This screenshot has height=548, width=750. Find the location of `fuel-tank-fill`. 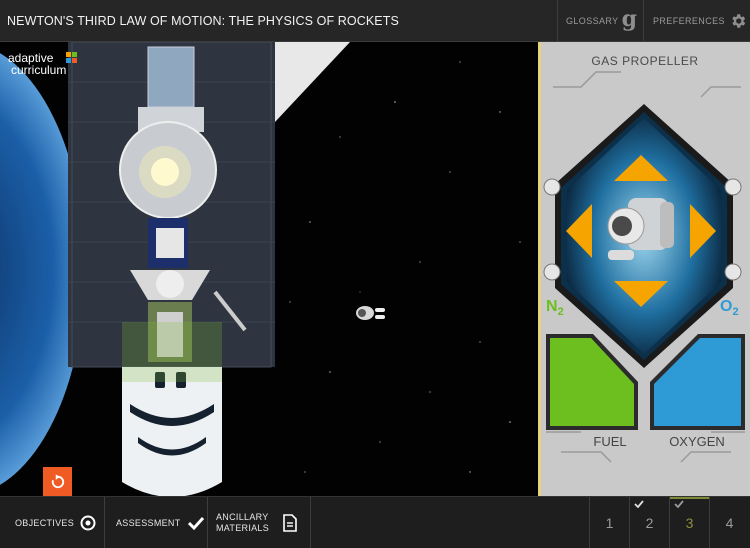

fuel-tank-fill is located at coordinates (592, 382).